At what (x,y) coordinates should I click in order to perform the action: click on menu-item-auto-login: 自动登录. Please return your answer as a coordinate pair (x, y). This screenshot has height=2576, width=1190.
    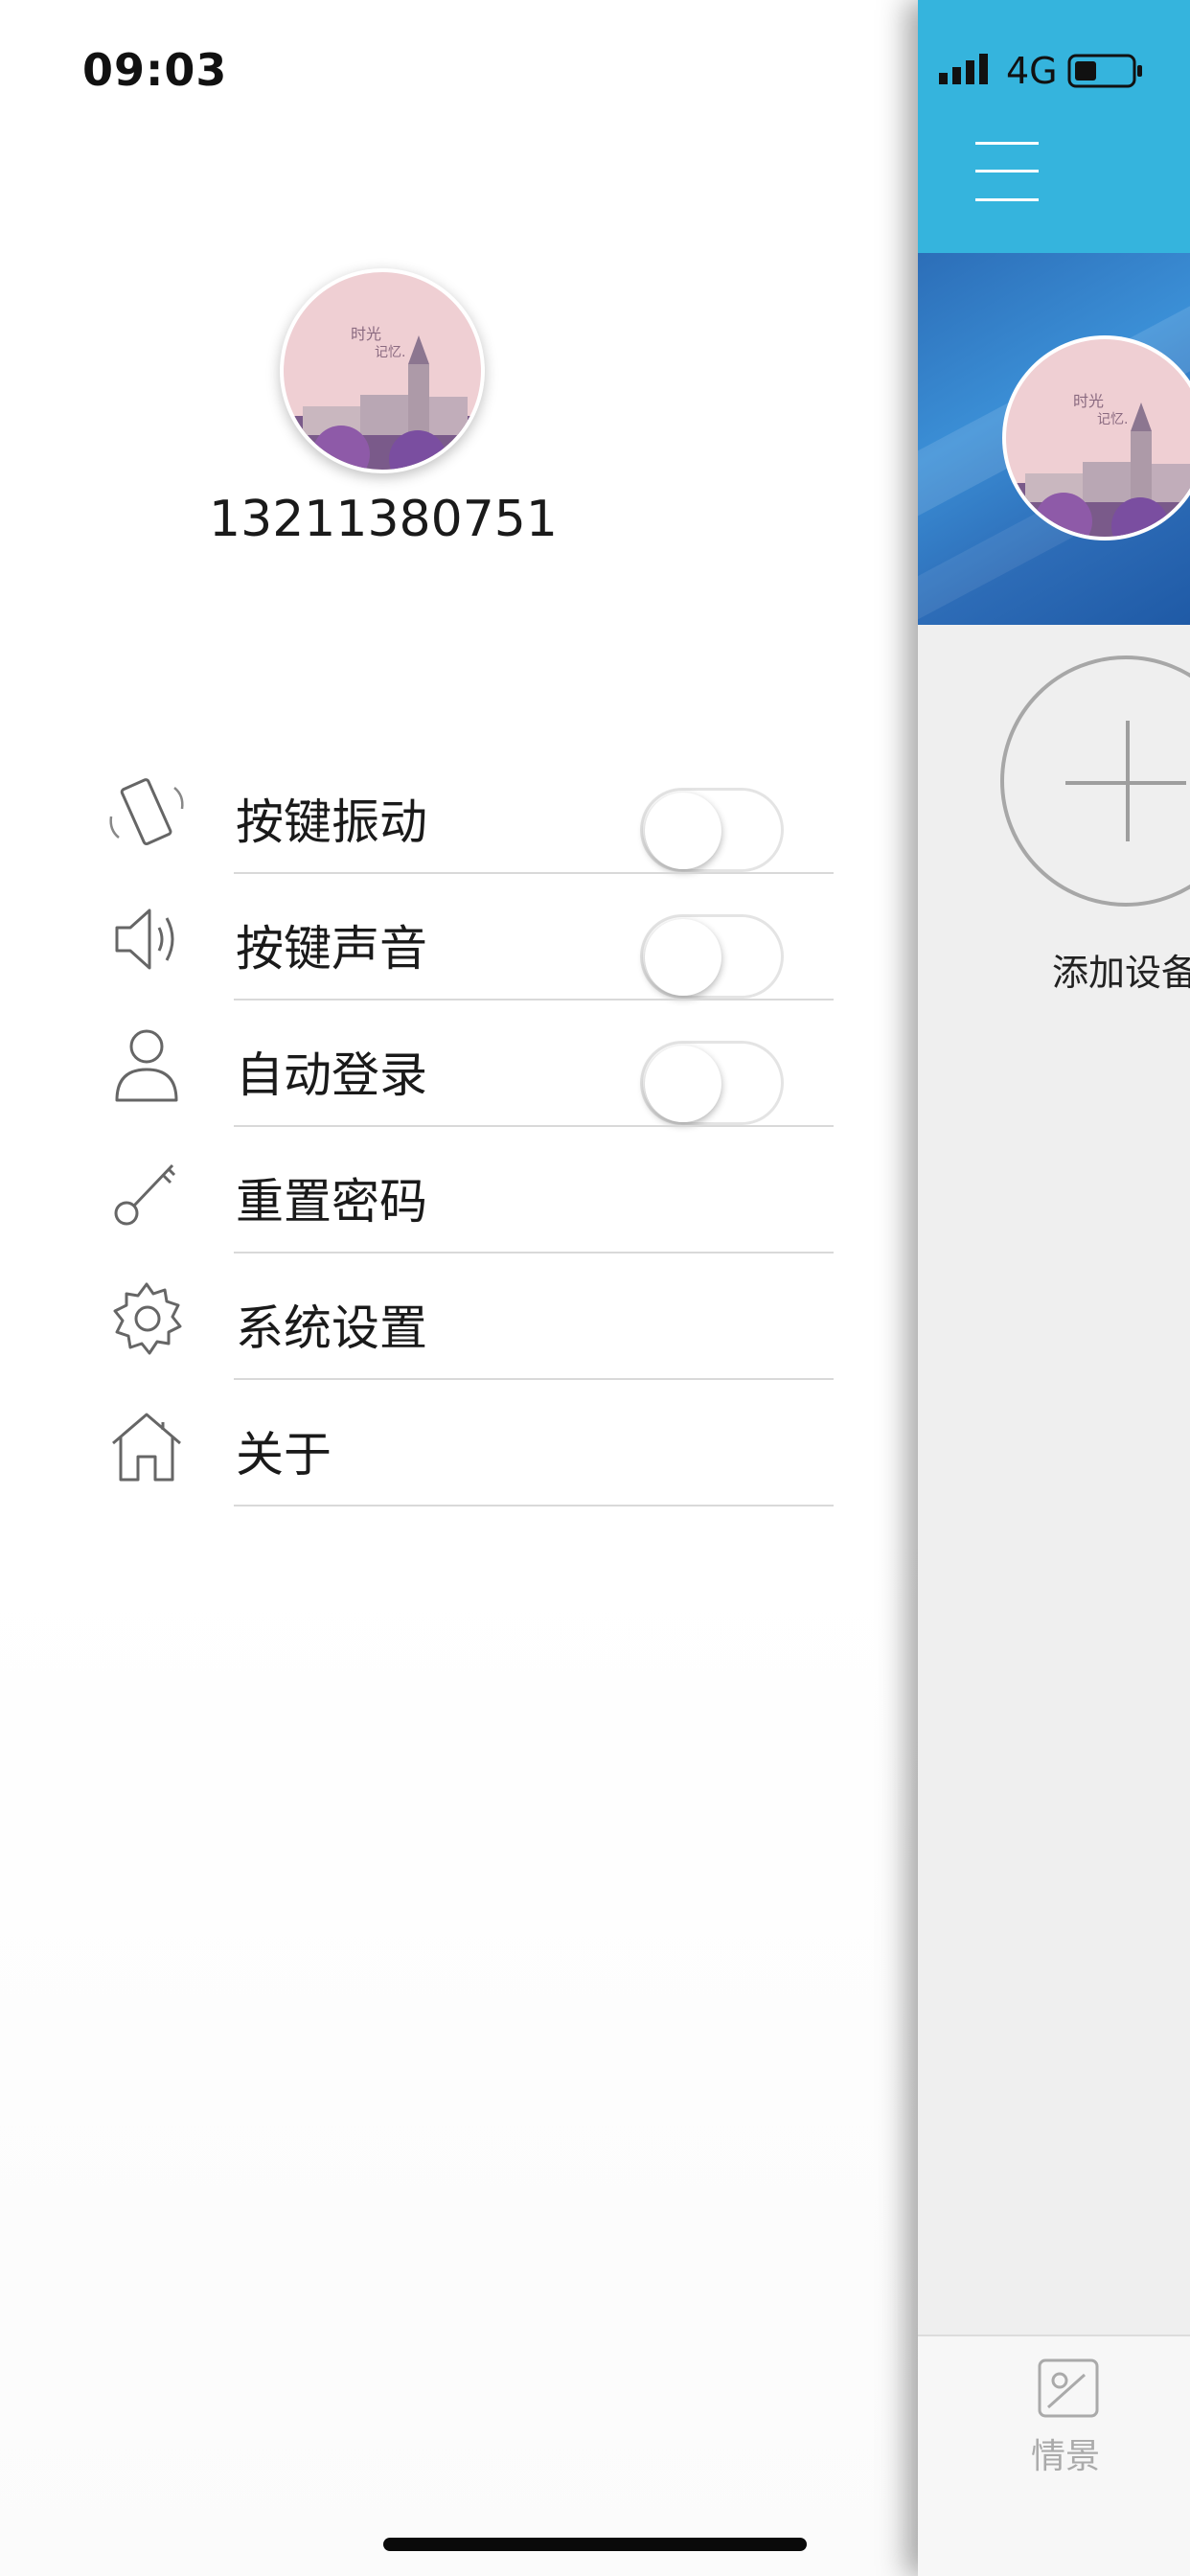
    Looking at the image, I should click on (459, 1063).